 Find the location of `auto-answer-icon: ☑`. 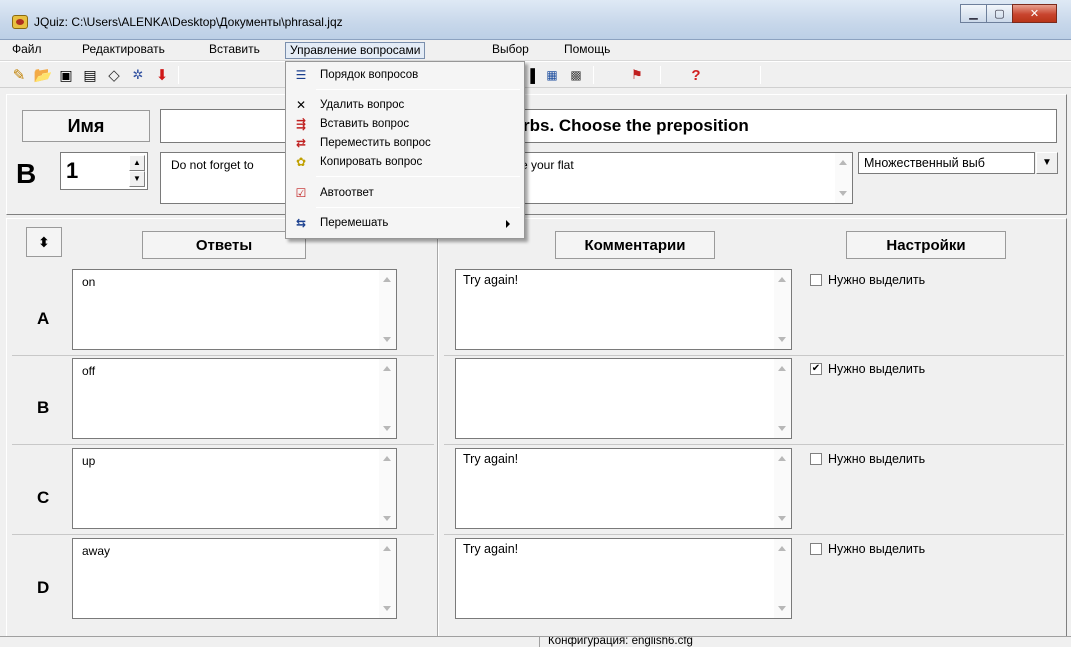

auto-answer-icon: ☑ is located at coordinates (301, 193).